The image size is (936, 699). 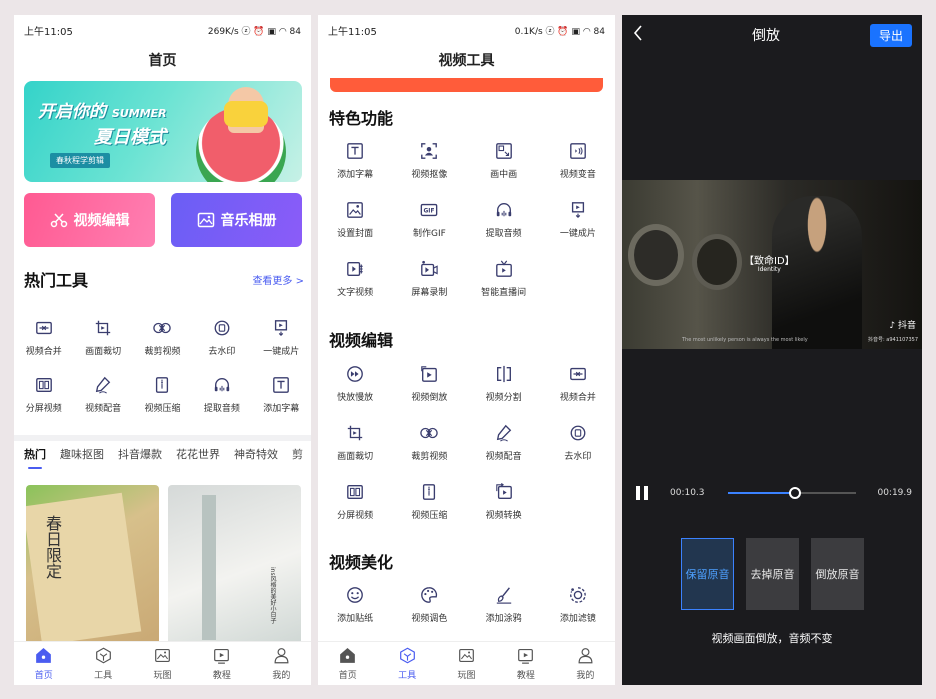 What do you see at coordinates (256, 454) in the screenshot?
I see `category-tab: 神奇特效` at bounding box center [256, 454].